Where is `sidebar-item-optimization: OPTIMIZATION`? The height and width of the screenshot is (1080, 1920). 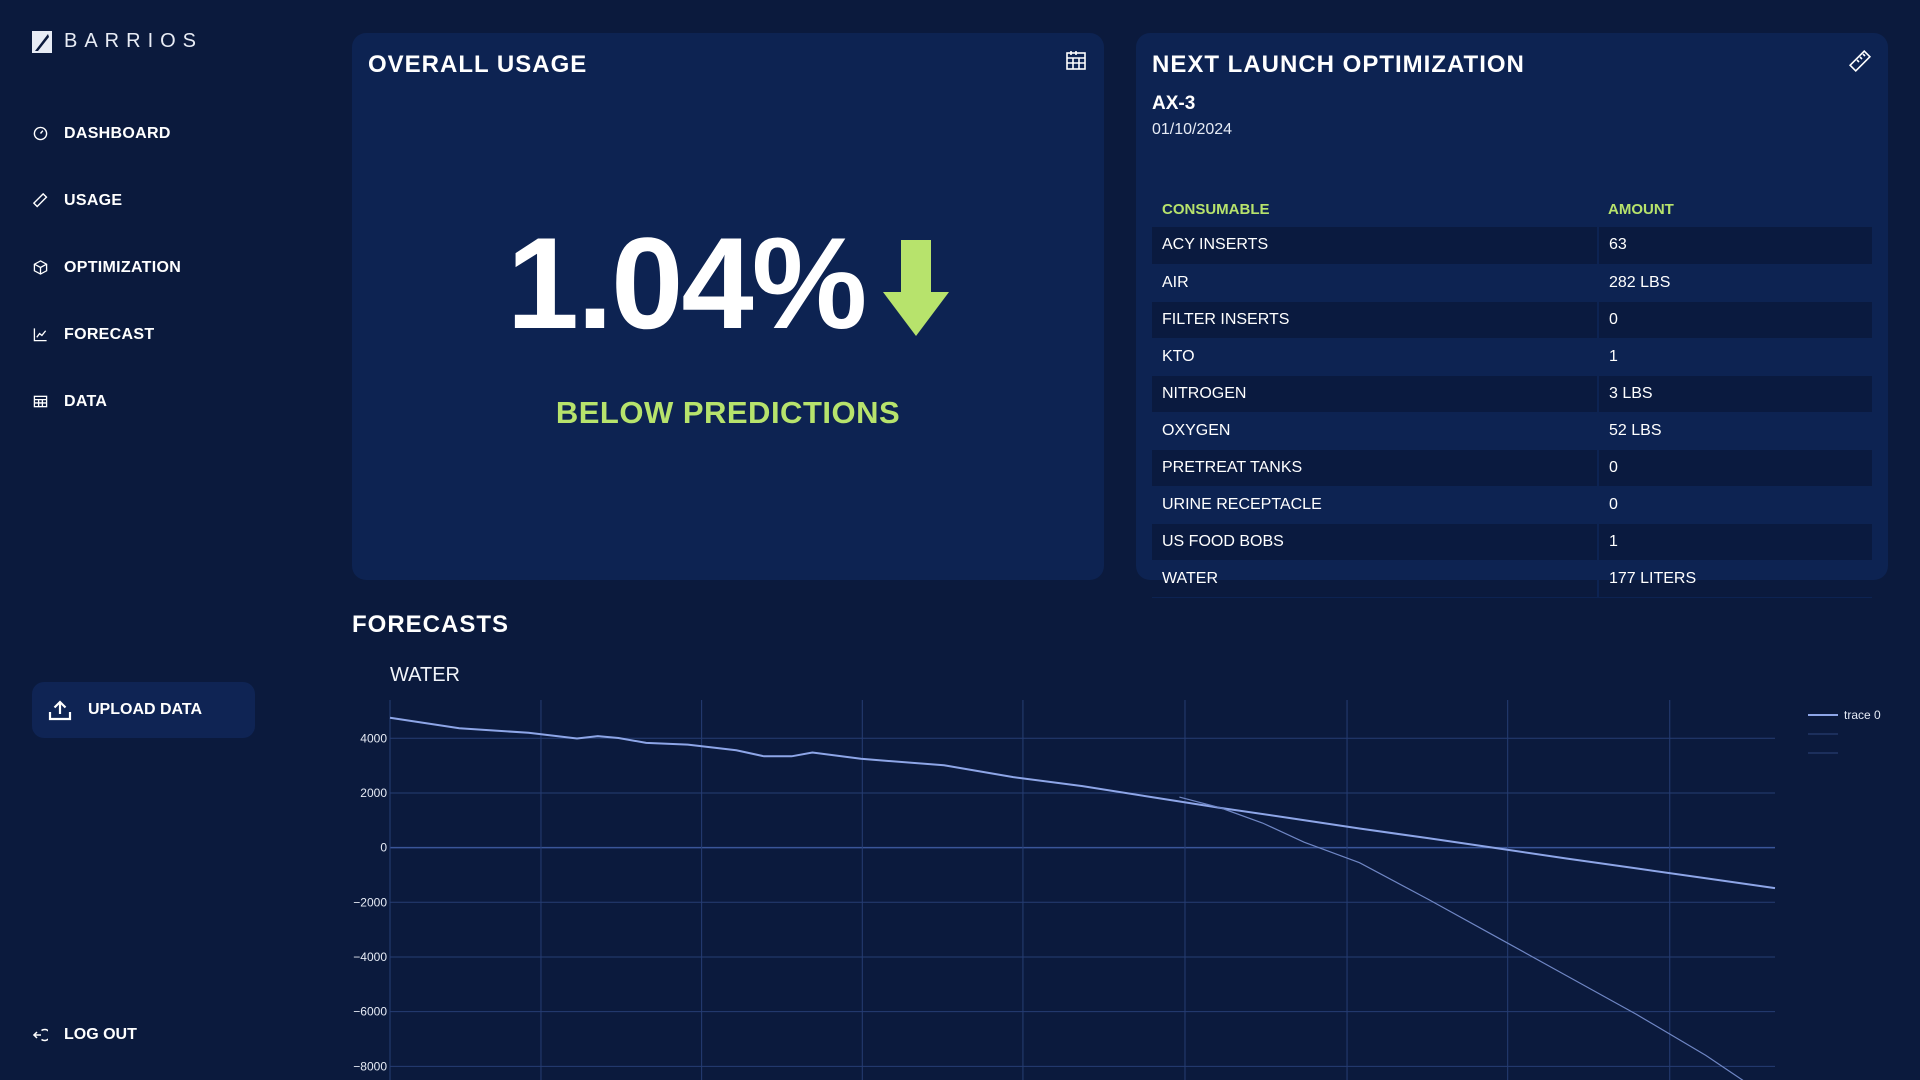 sidebar-item-optimization: OPTIMIZATION is located at coordinates (106, 267).